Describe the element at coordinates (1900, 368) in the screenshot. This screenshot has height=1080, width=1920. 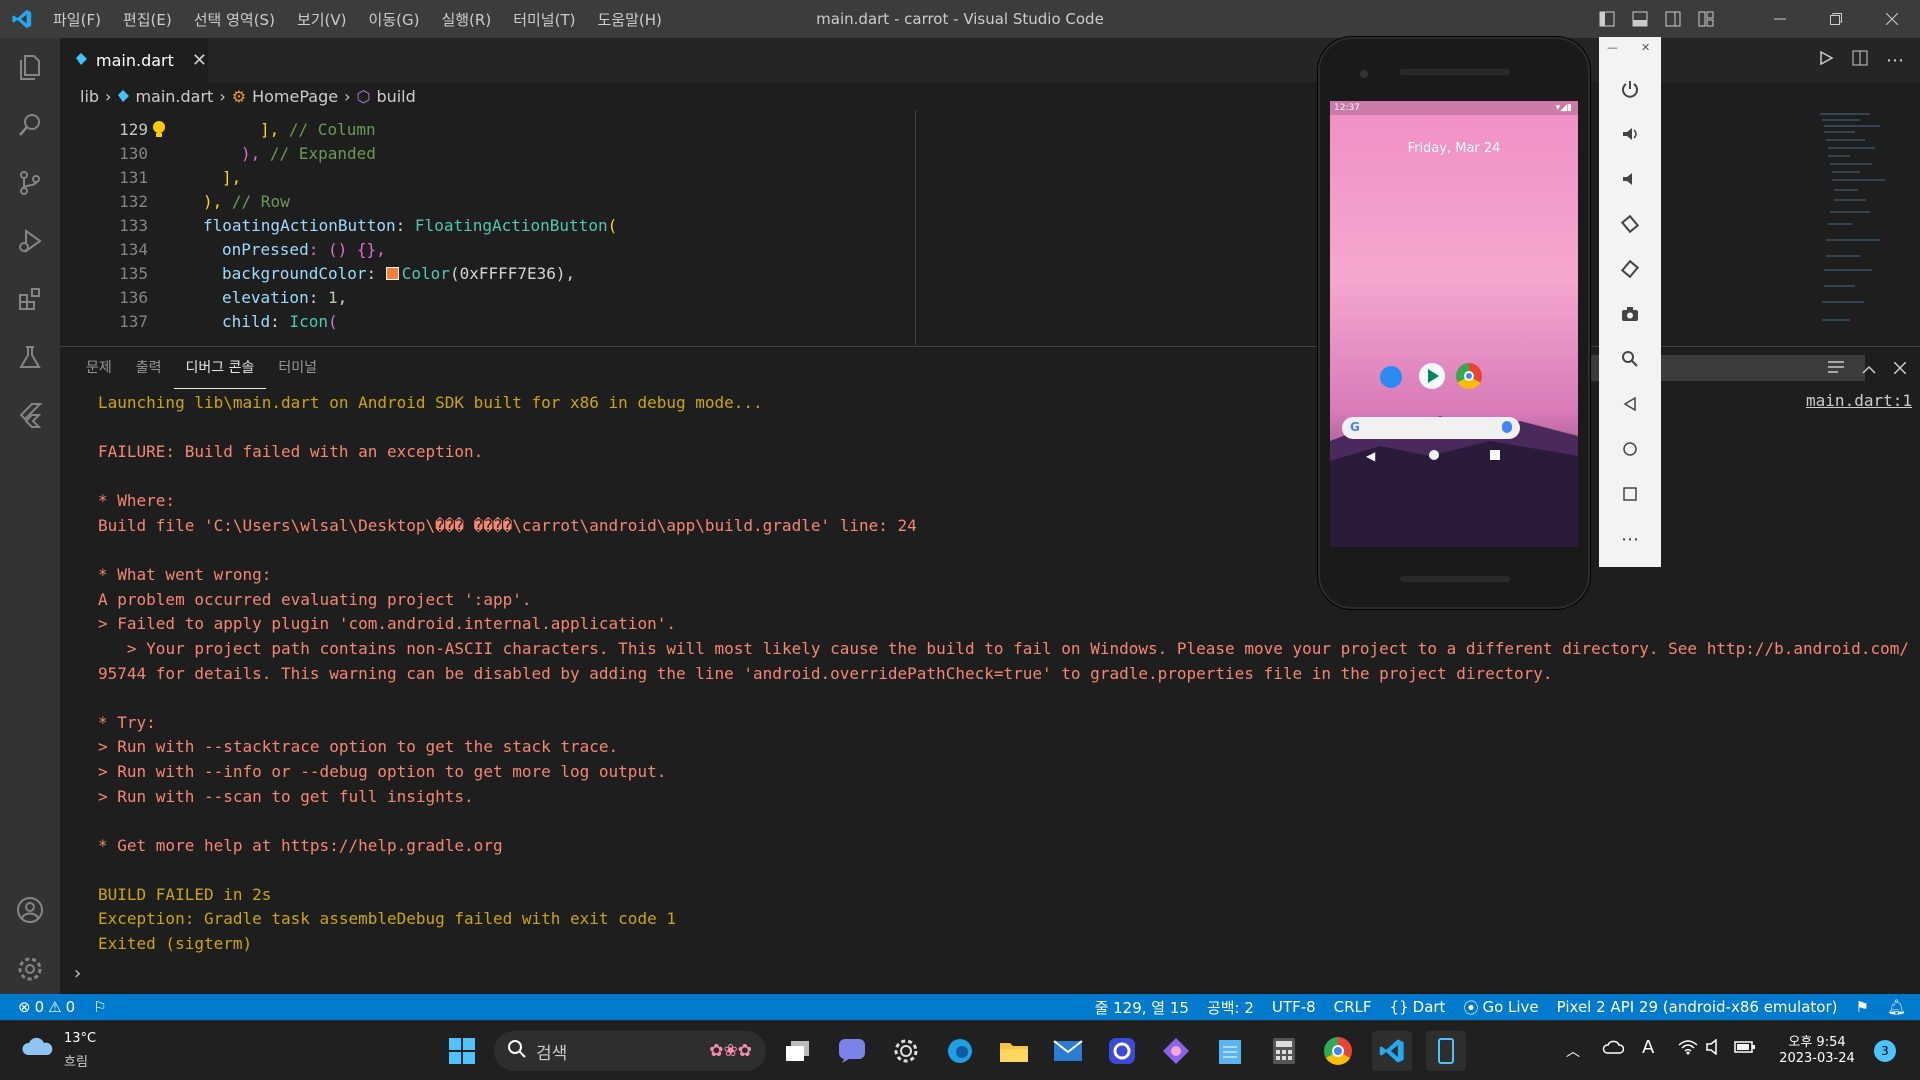
I see `close-panel-icon` at that location.